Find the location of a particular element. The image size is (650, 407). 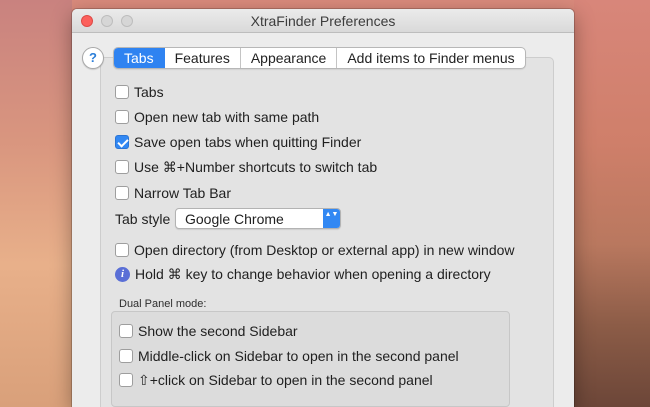

option-cmd-number-shortcuts: Use ⌘+Number shortcuts to switch tab is located at coordinates (246, 167).